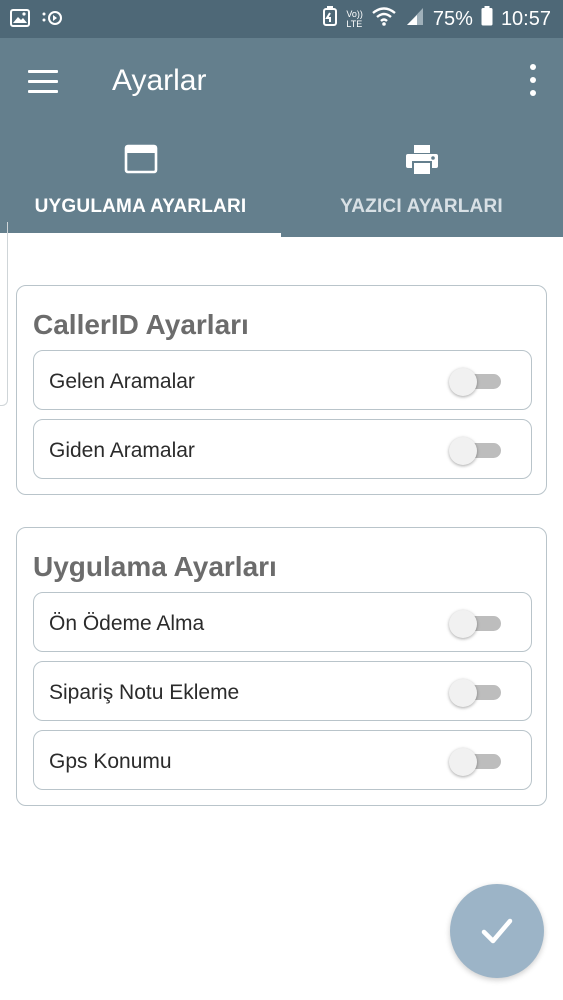 Image resolution: width=563 pixels, height=1000 pixels. What do you see at coordinates (141, 161) in the screenshot?
I see `window-icon` at bounding box center [141, 161].